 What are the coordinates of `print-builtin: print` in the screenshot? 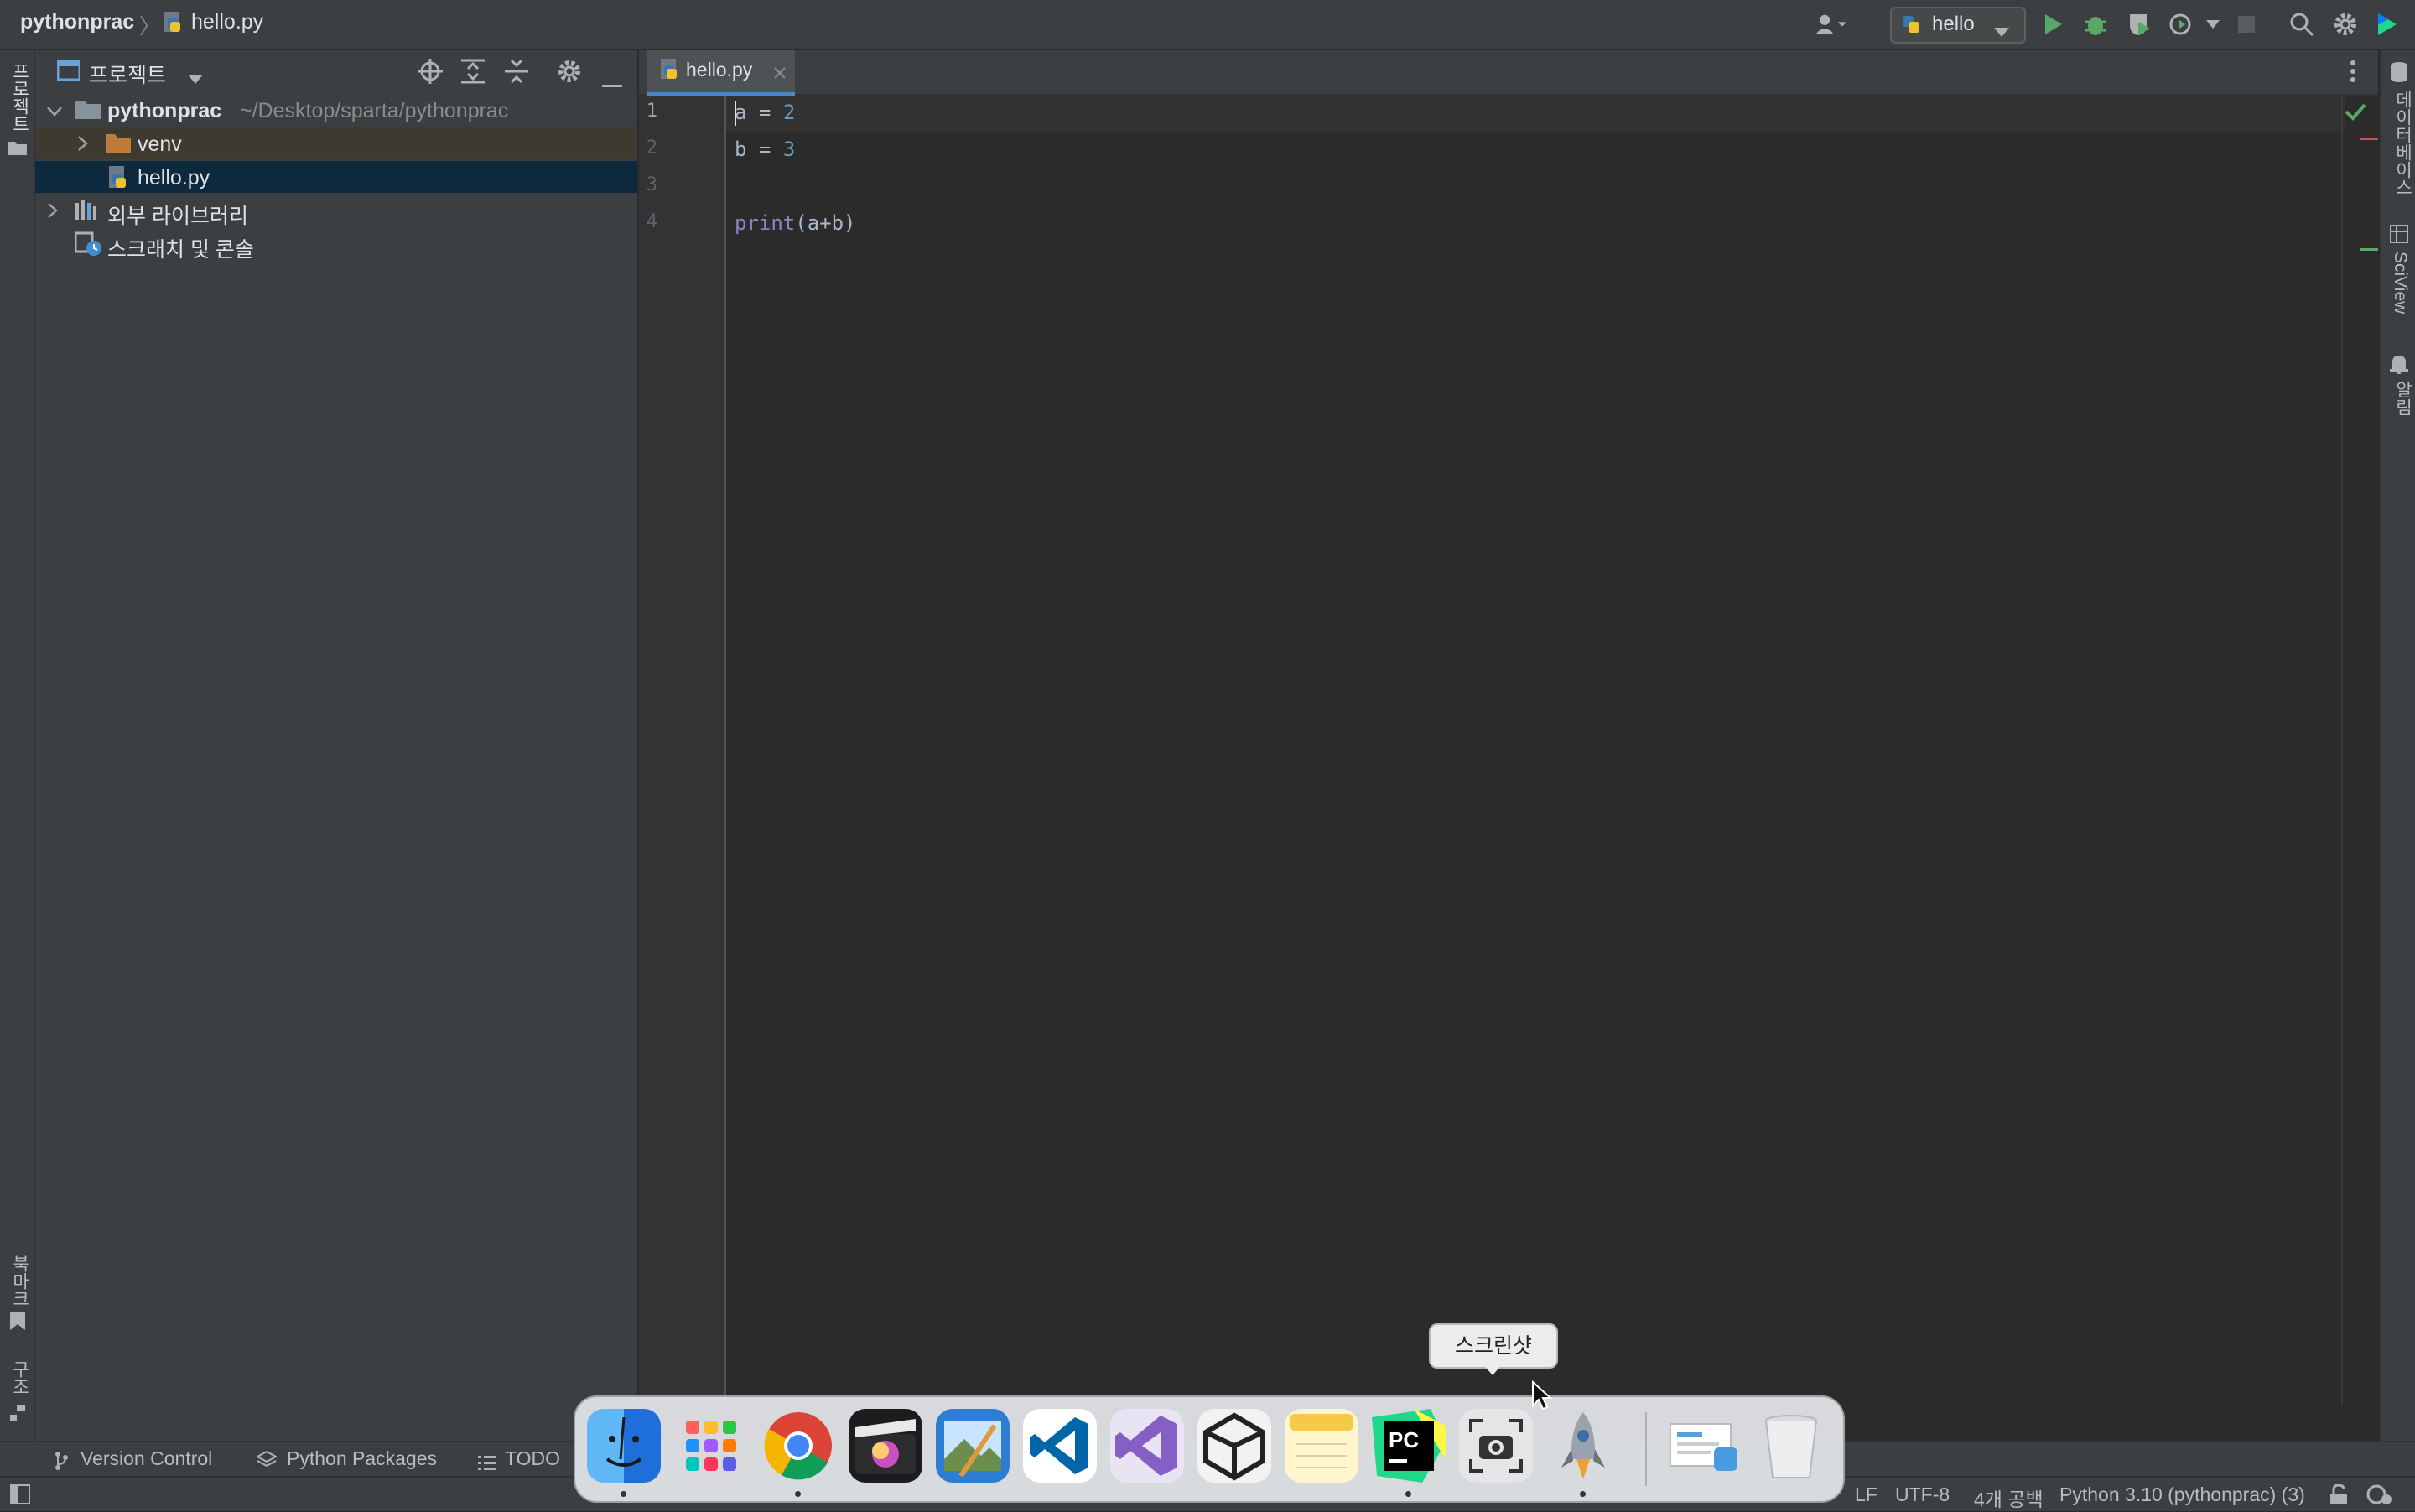 It's located at (765, 223).